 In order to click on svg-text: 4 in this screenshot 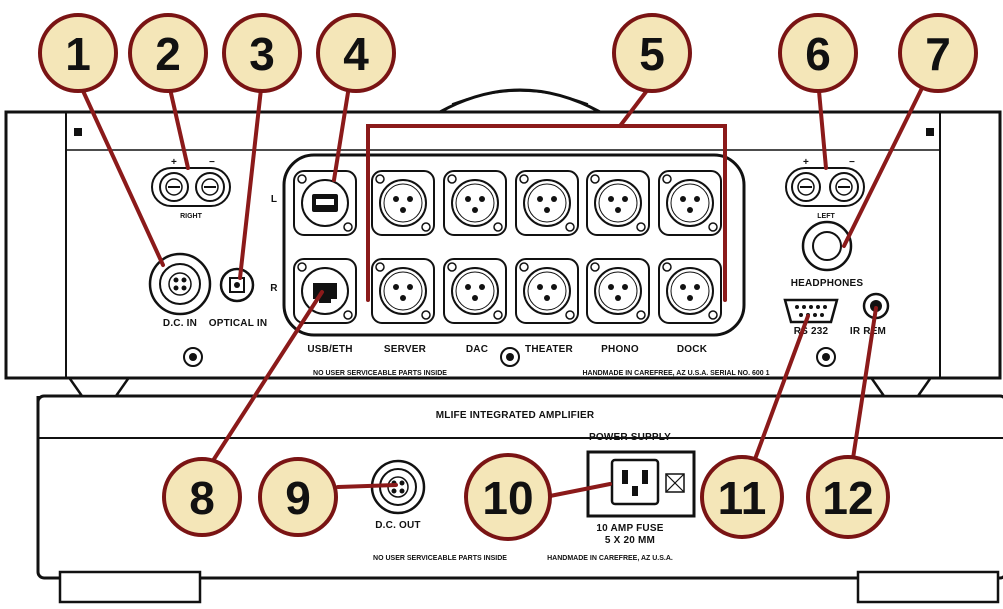, I will do `click(356, 54)`.